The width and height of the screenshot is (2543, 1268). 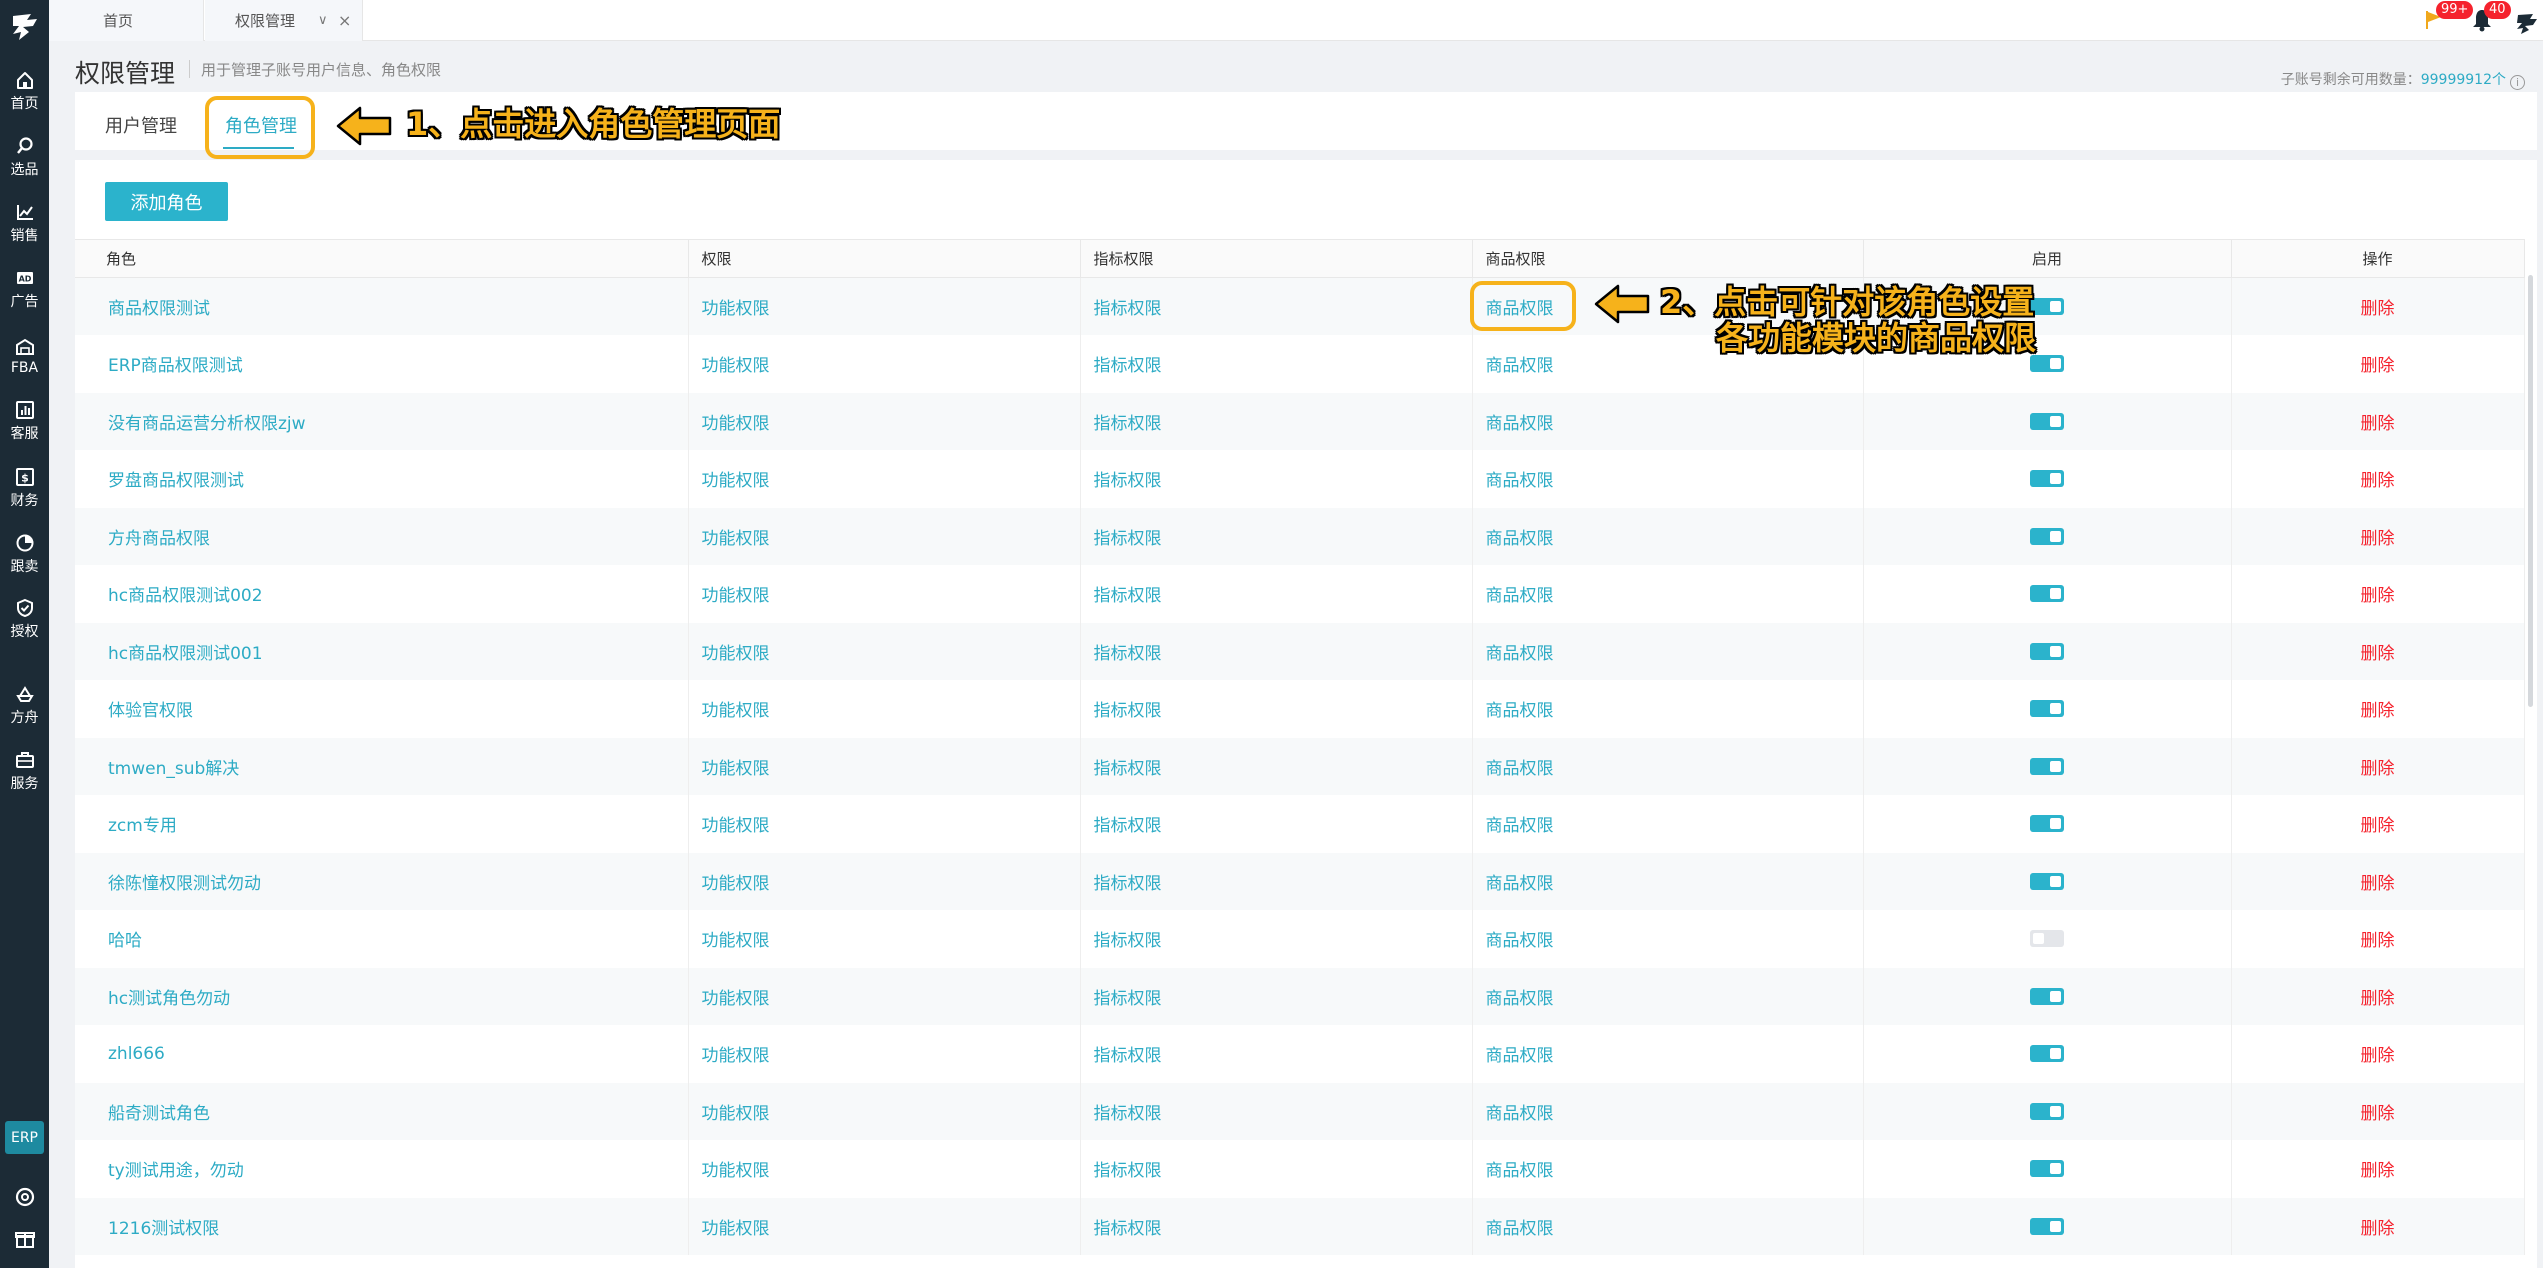 What do you see at coordinates (163, 1229) in the screenshot?
I see `role-name-link: 1216测试权限` at bounding box center [163, 1229].